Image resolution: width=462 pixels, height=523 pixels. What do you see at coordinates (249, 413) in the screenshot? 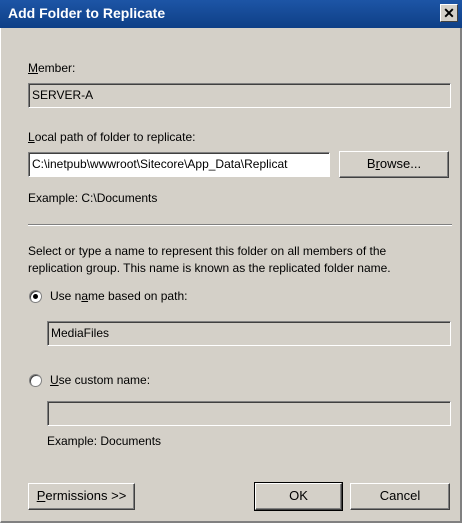
I see `custom-name-input` at bounding box center [249, 413].